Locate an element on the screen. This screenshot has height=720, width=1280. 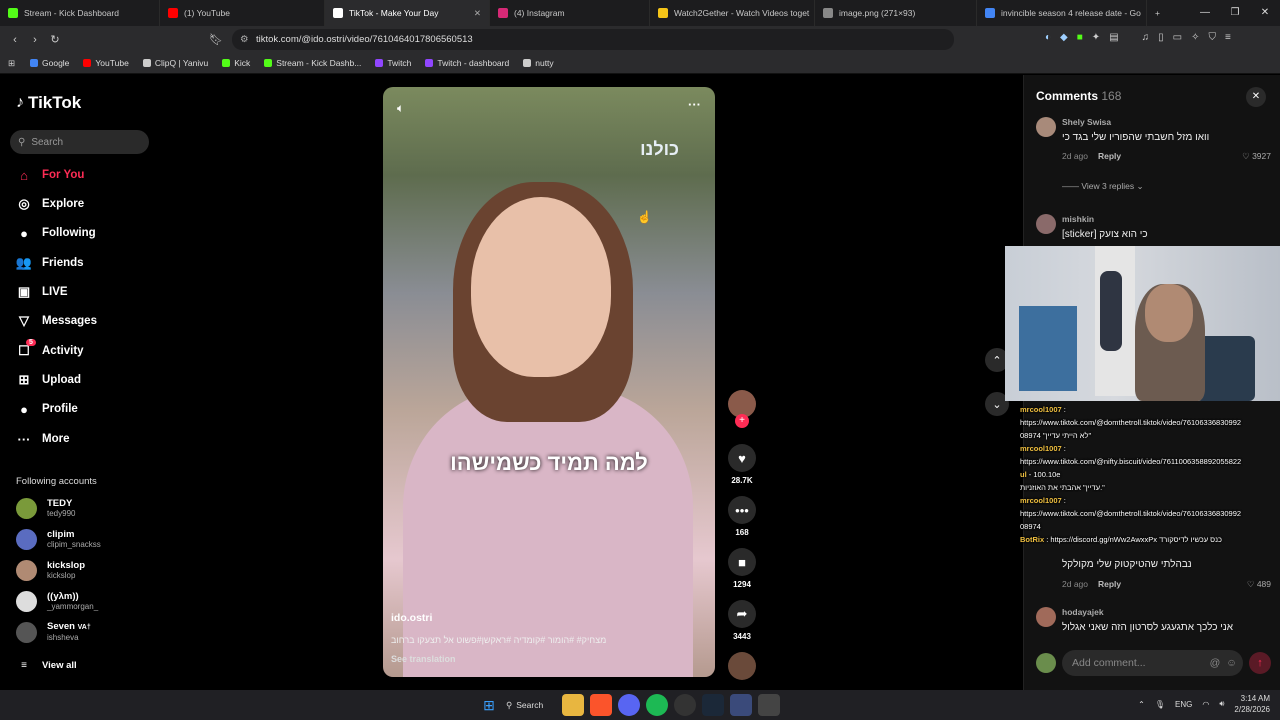
steam-icon is located at coordinates (713, 705).